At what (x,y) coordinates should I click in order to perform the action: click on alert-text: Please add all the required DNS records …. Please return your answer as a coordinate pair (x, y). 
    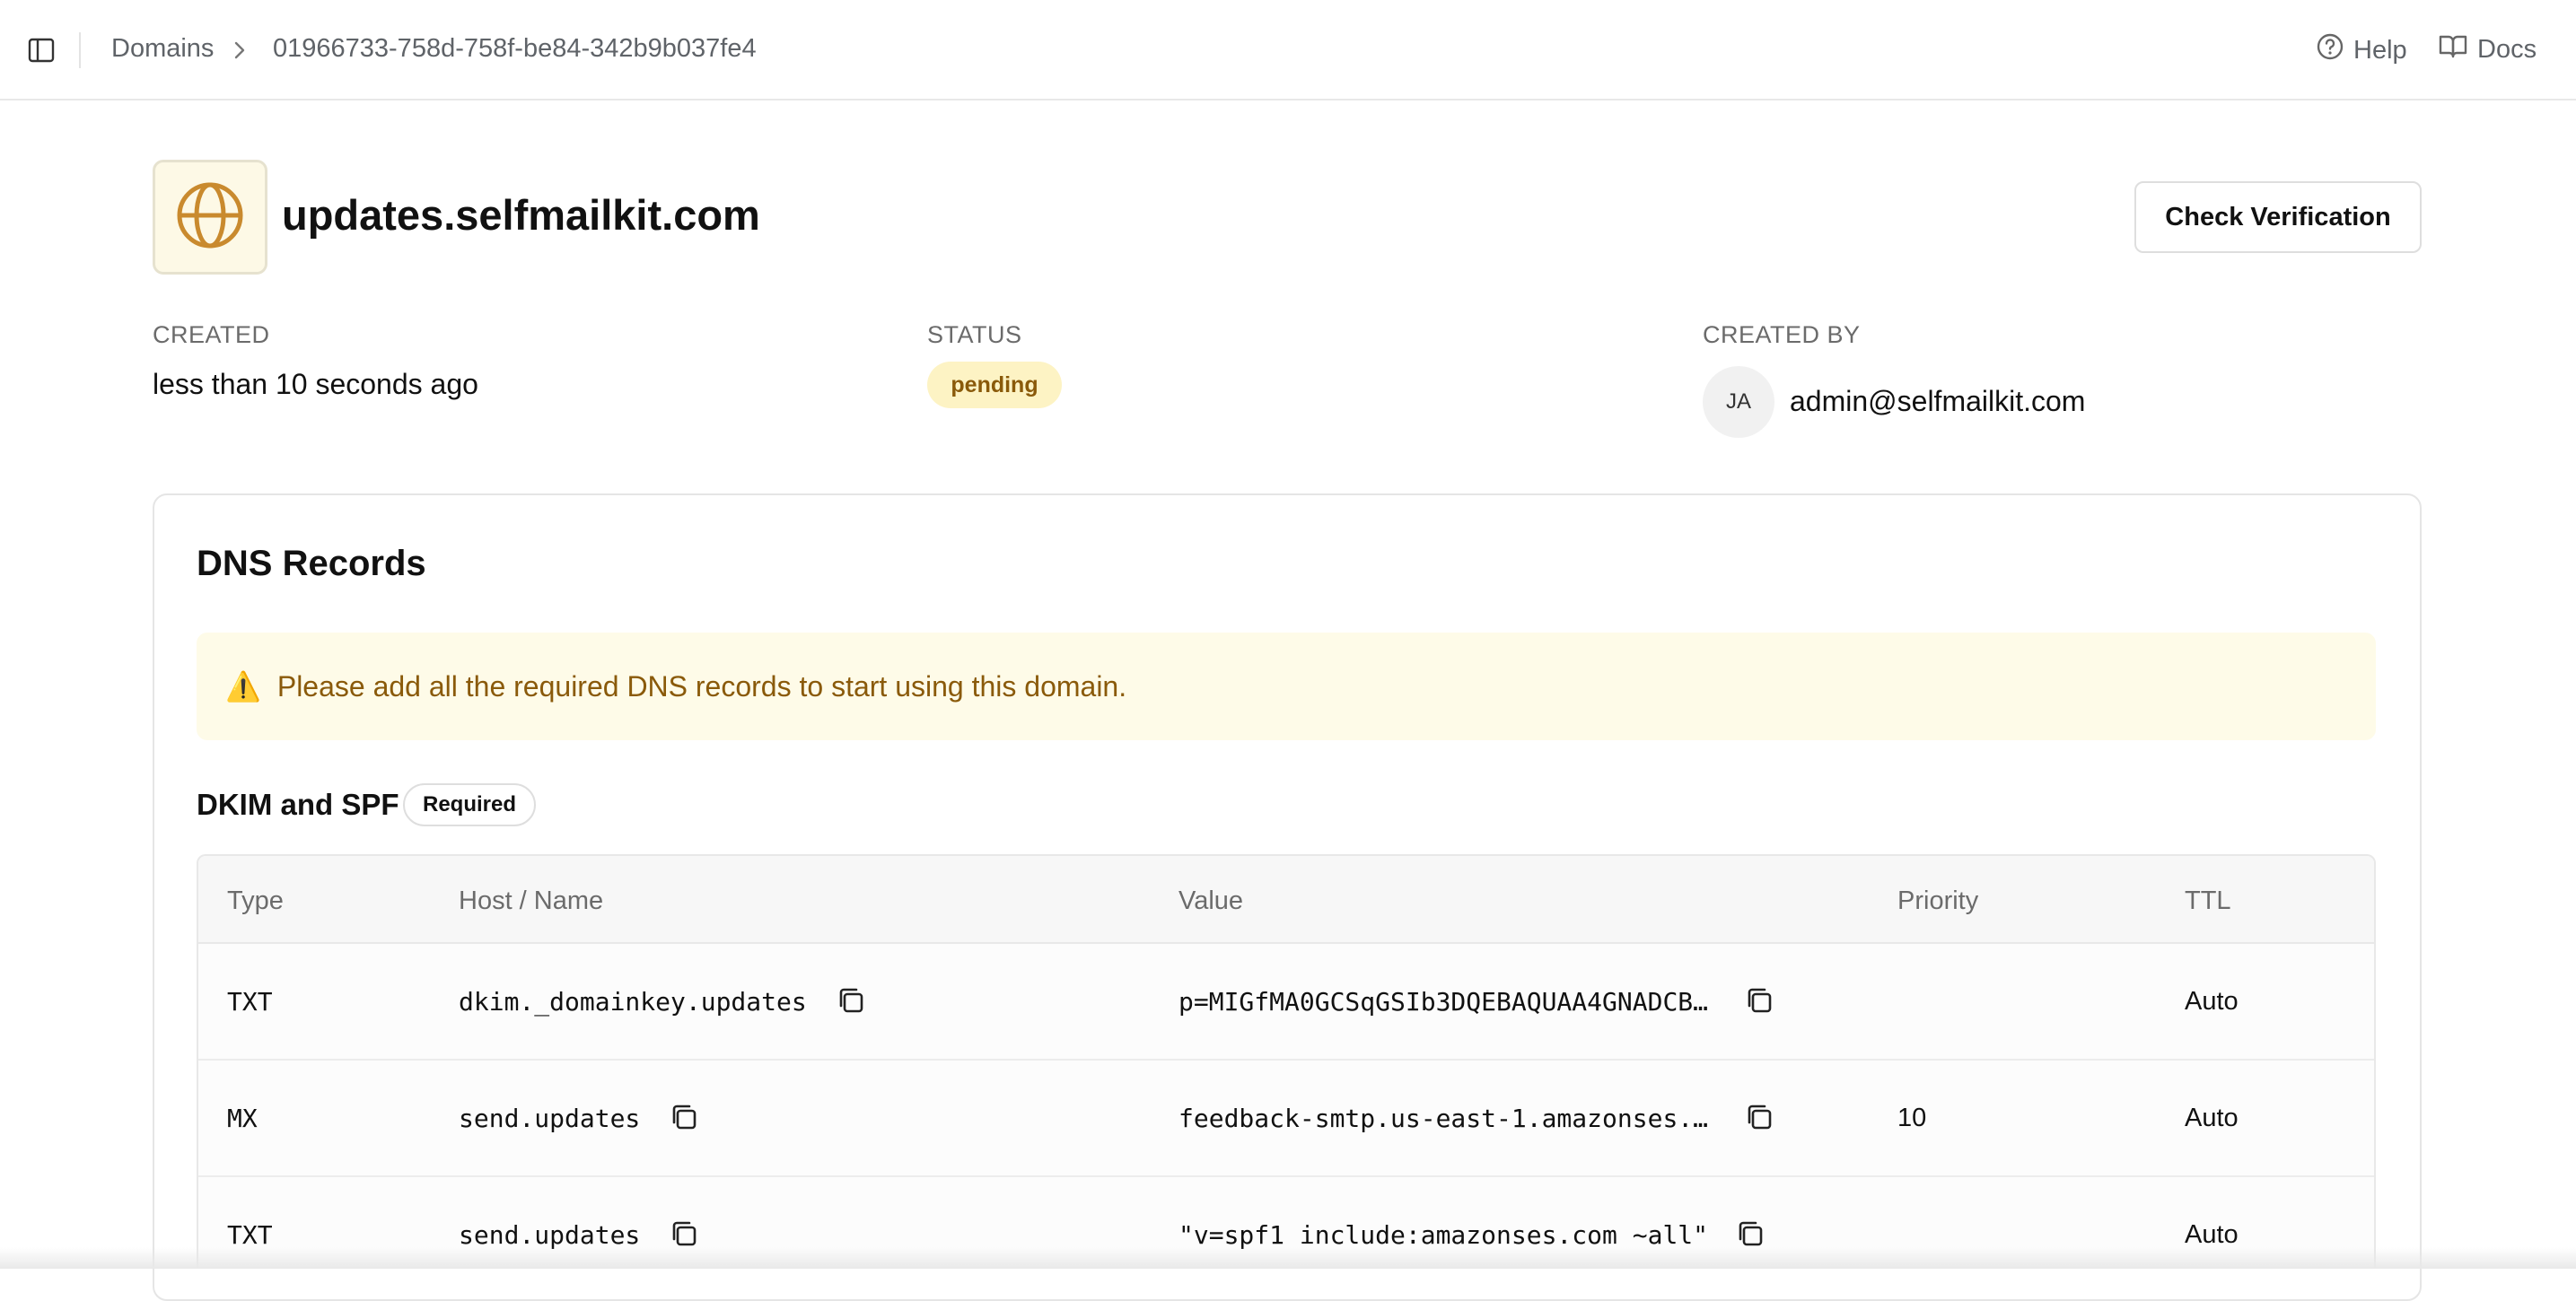
    Looking at the image, I should click on (701, 686).